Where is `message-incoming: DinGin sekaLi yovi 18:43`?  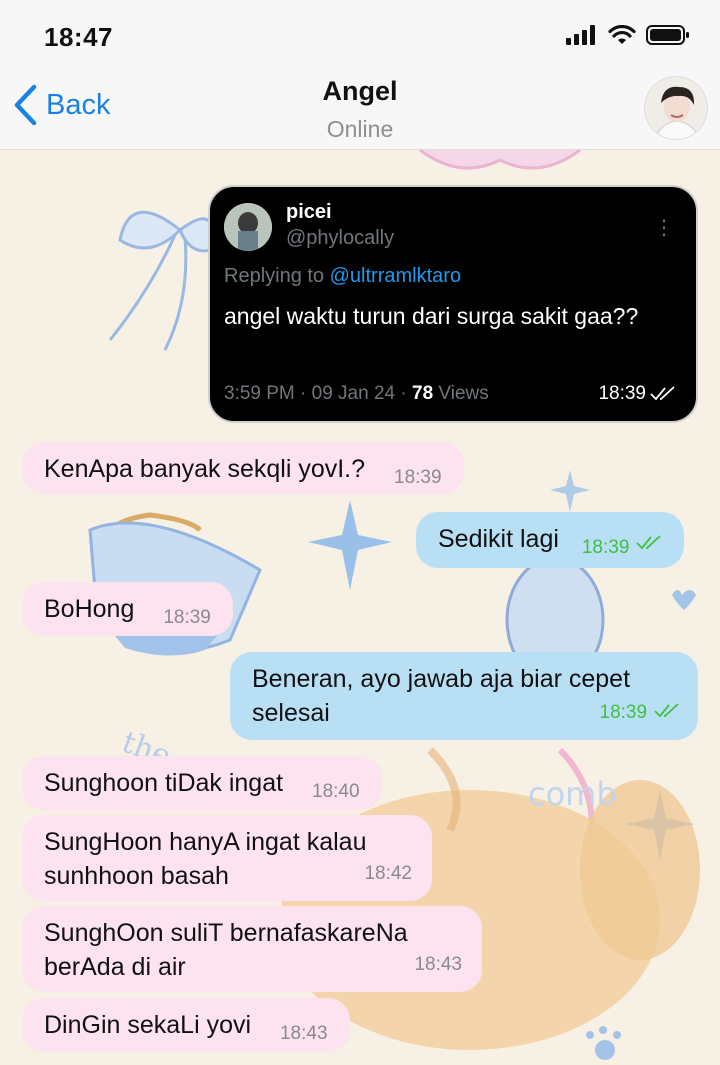 message-incoming: DinGin sekaLi yovi 18:43 is located at coordinates (186, 1025).